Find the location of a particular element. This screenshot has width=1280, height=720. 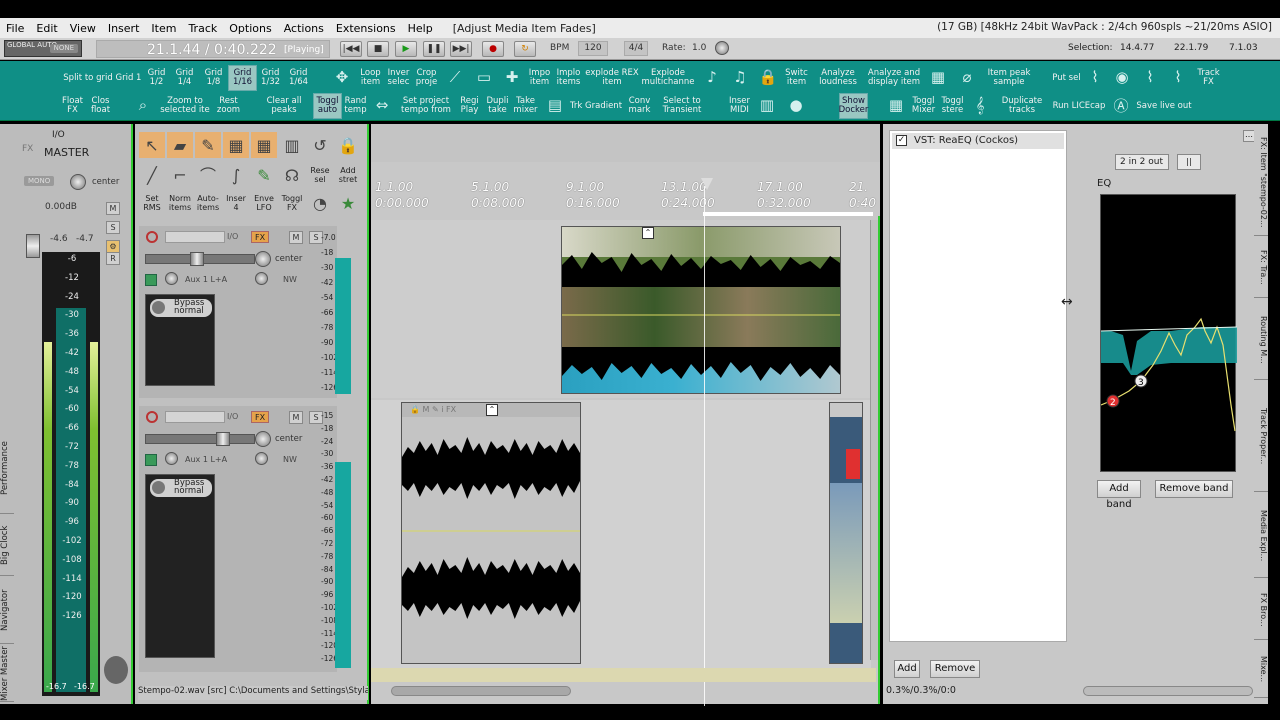

menu-extensions: Extensions is located at coordinates (366, 28).